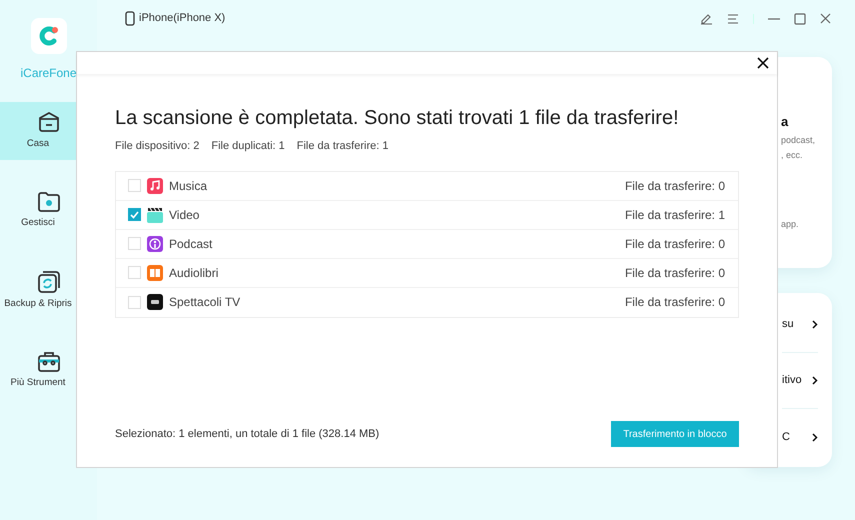 The image size is (855, 520). What do you see at coordinates (184, 215) in the screenshot?
I see `category-name: Video` at bounding box center [184, 215].